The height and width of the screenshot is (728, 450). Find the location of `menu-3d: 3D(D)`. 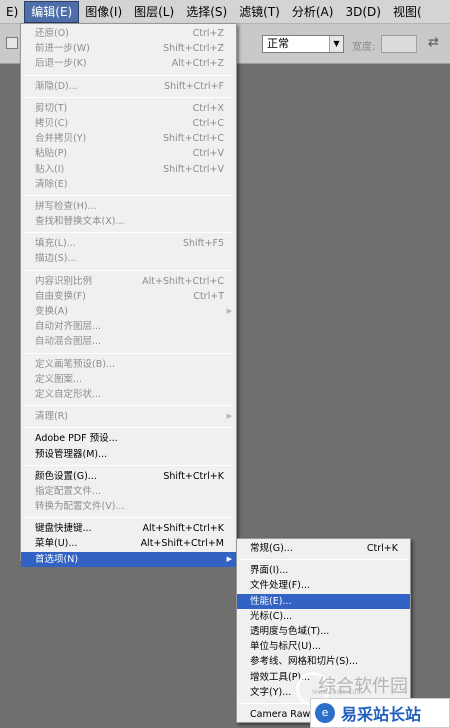

menu-3d: 3D(D) is located at coordinates (362, 12).